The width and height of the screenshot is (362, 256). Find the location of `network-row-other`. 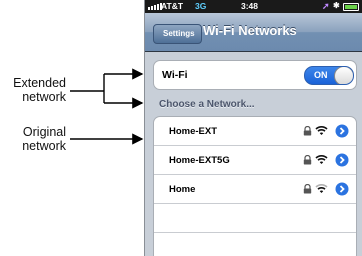

network-row-other is located at coordinates (255, 218).